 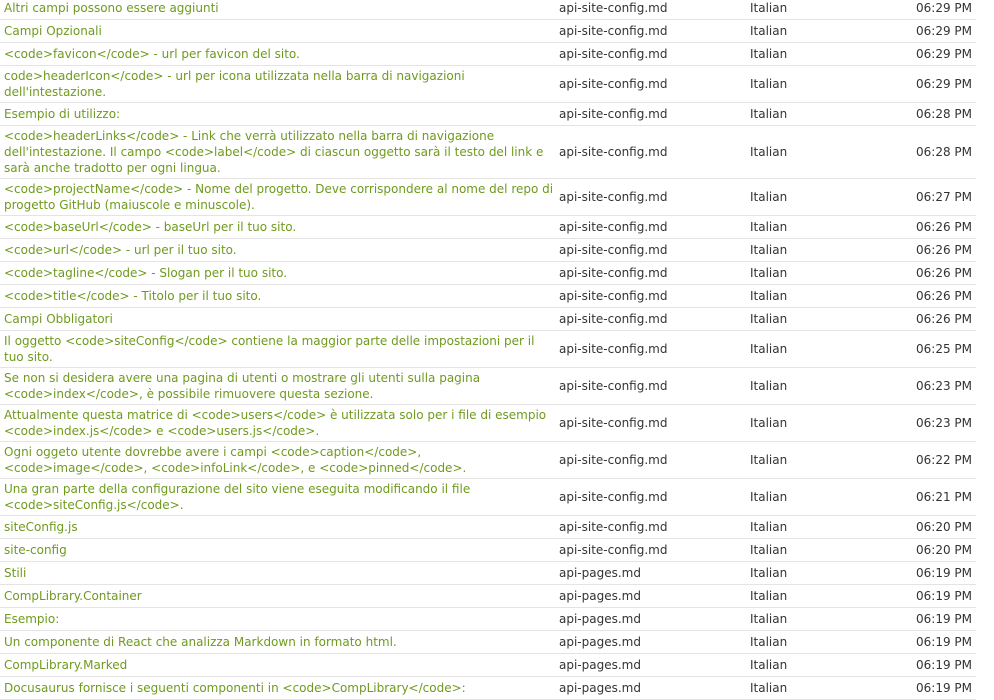 I want to click on source-string-link: Esempio di utilizzo:, so click(x=277, y=114).